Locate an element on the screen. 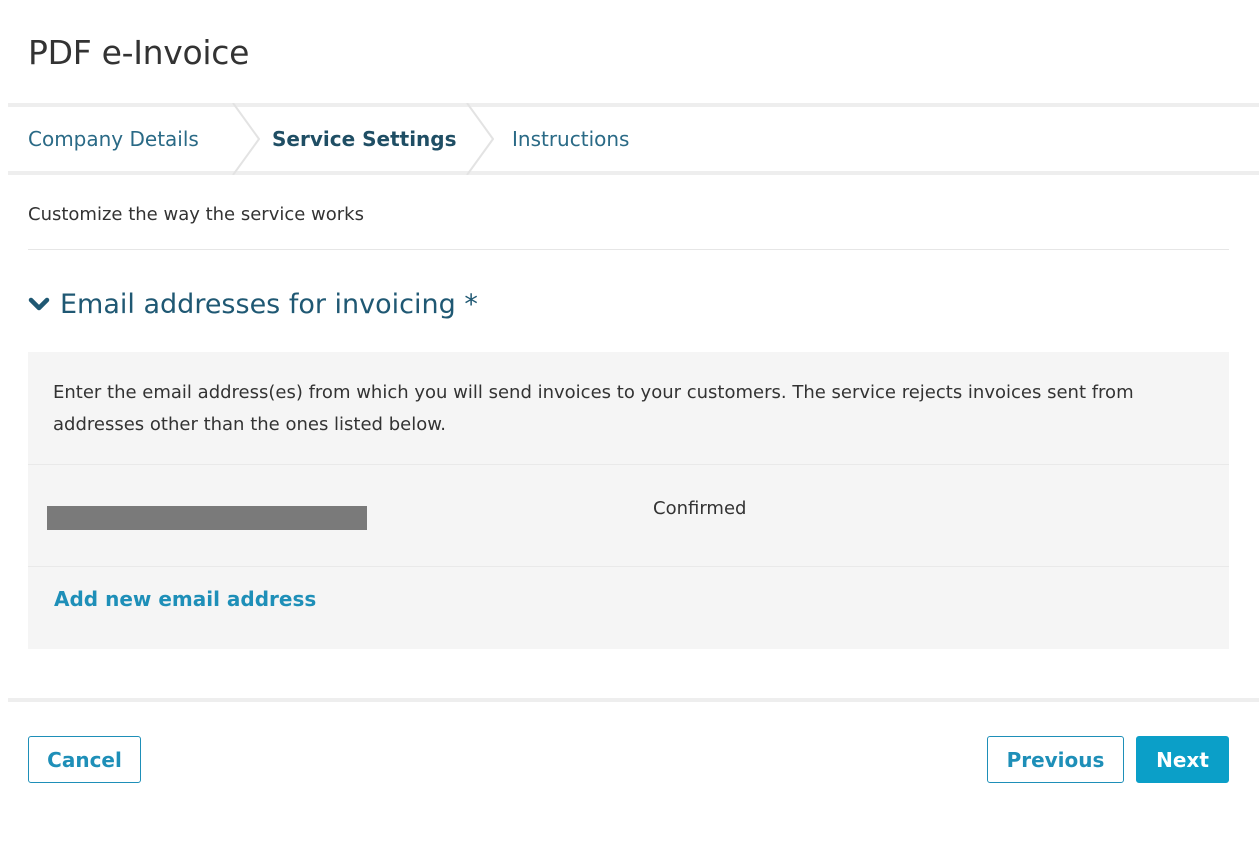 This screenshot has width=1259, height=854. email-status: Confirmed is located at coordinates (700, 508).